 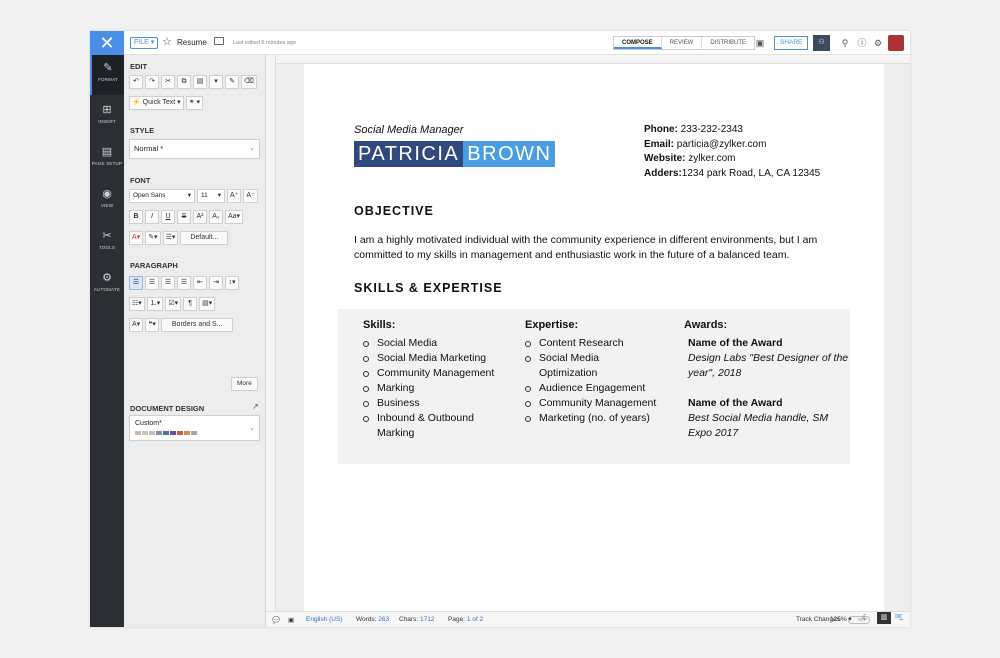 I want to click on more-button: More, so click(x=244, y=384).